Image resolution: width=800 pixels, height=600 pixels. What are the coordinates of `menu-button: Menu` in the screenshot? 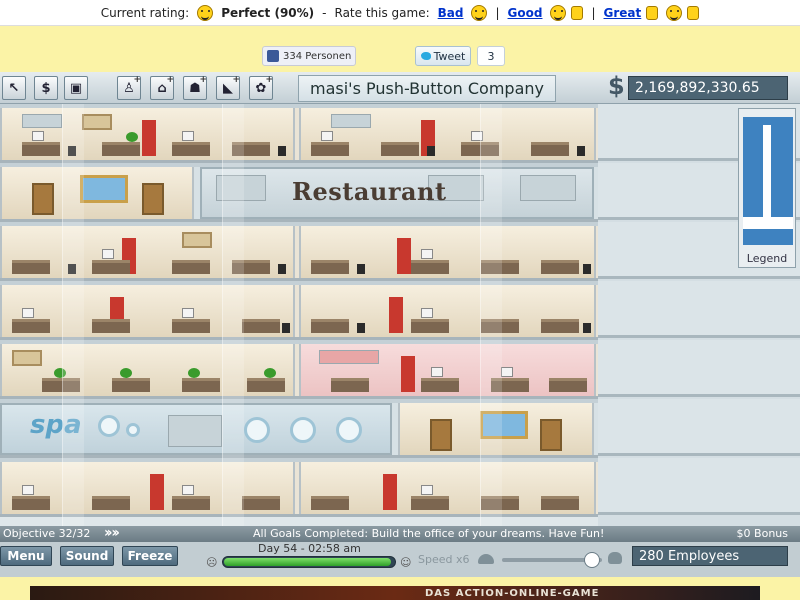 It's located at (26, 556).